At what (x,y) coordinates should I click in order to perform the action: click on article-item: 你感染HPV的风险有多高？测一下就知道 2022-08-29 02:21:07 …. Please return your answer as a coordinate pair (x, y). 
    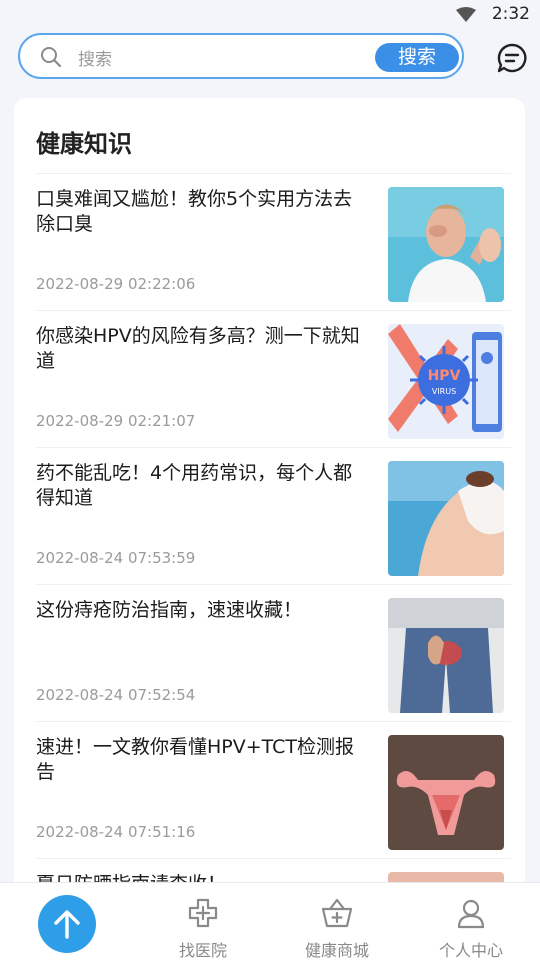
    Looking at the image, I should click on (273, 378).